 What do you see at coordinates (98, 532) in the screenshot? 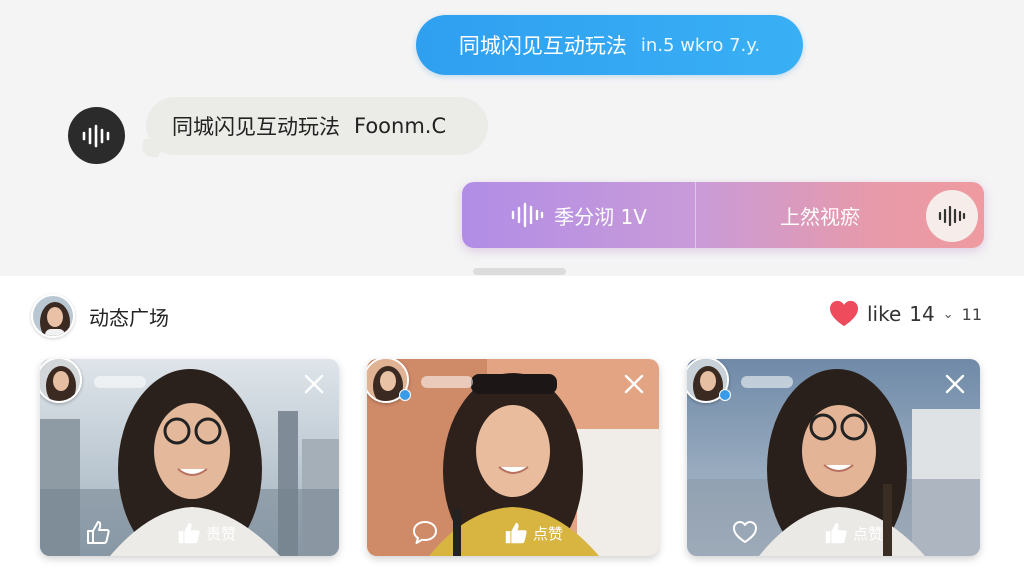
I see `thumbs-up-outline-icon` at bounding box center [98, 532].